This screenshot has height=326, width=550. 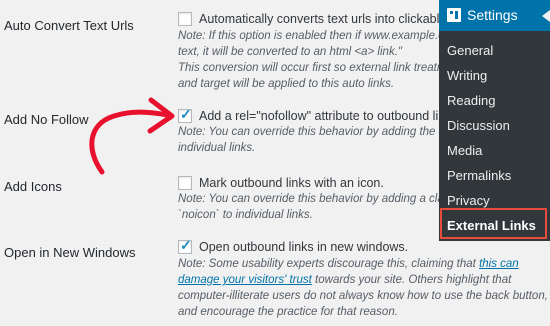 What do you see at coordinates (130, 142) in the screenshot?
I see `arrow-curve` at bounding box center [130, 142].